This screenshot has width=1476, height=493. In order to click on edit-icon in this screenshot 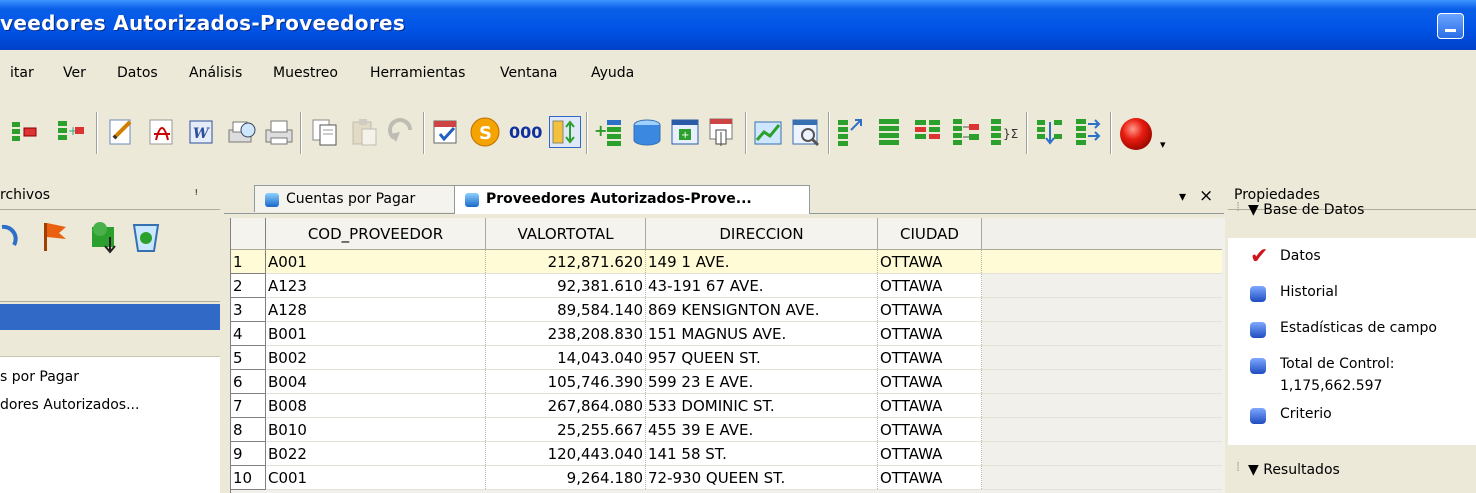, I will do `click(122, 132)`.